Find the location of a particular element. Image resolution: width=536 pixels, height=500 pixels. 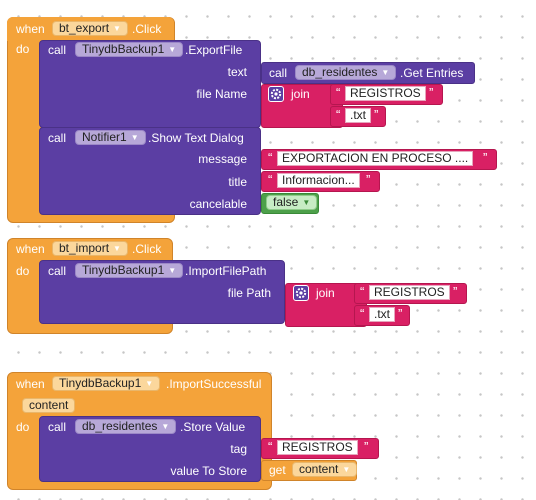

param-label-tag: tag is located at coordinates (238, 449).